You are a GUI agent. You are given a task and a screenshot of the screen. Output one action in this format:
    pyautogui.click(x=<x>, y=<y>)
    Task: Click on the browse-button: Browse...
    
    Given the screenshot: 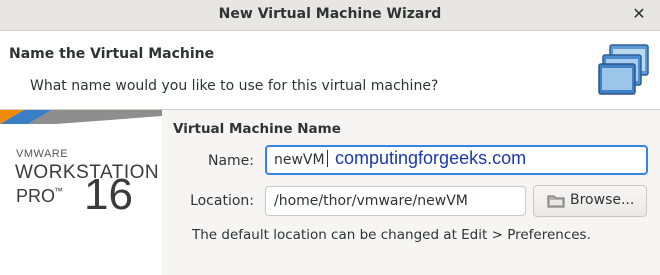 What is the action you would take?
    pyautogui.click(x=590, y=201)
    